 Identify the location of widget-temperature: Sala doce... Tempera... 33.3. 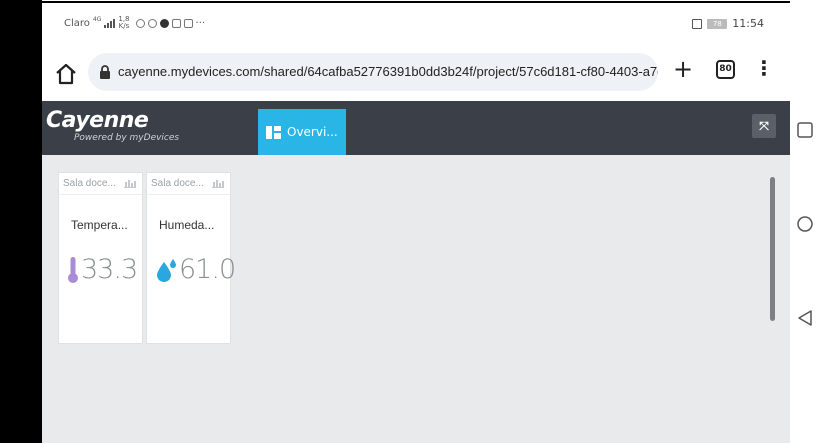
(100, 258).